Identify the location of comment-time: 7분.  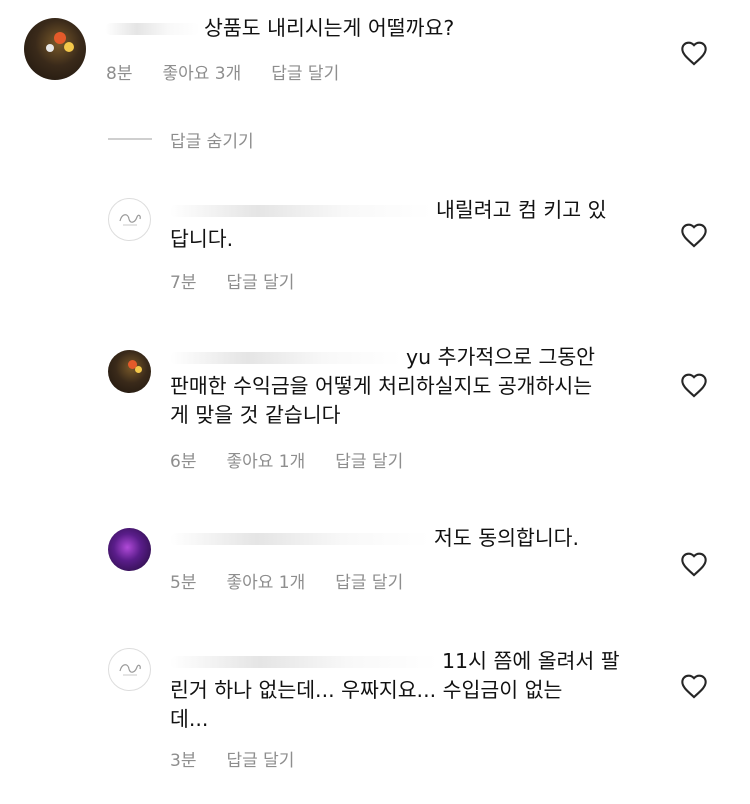
(183, 283).